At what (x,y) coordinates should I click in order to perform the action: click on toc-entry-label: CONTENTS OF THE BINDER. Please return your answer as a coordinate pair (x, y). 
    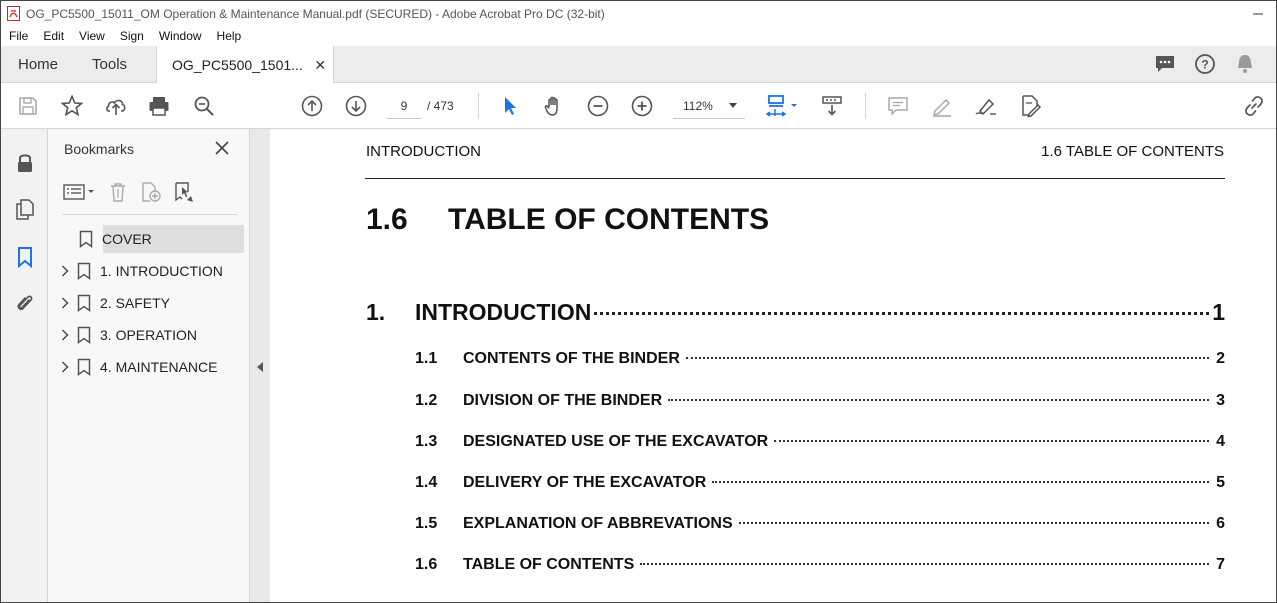
    Looking at the image, I should click on (571, 358).